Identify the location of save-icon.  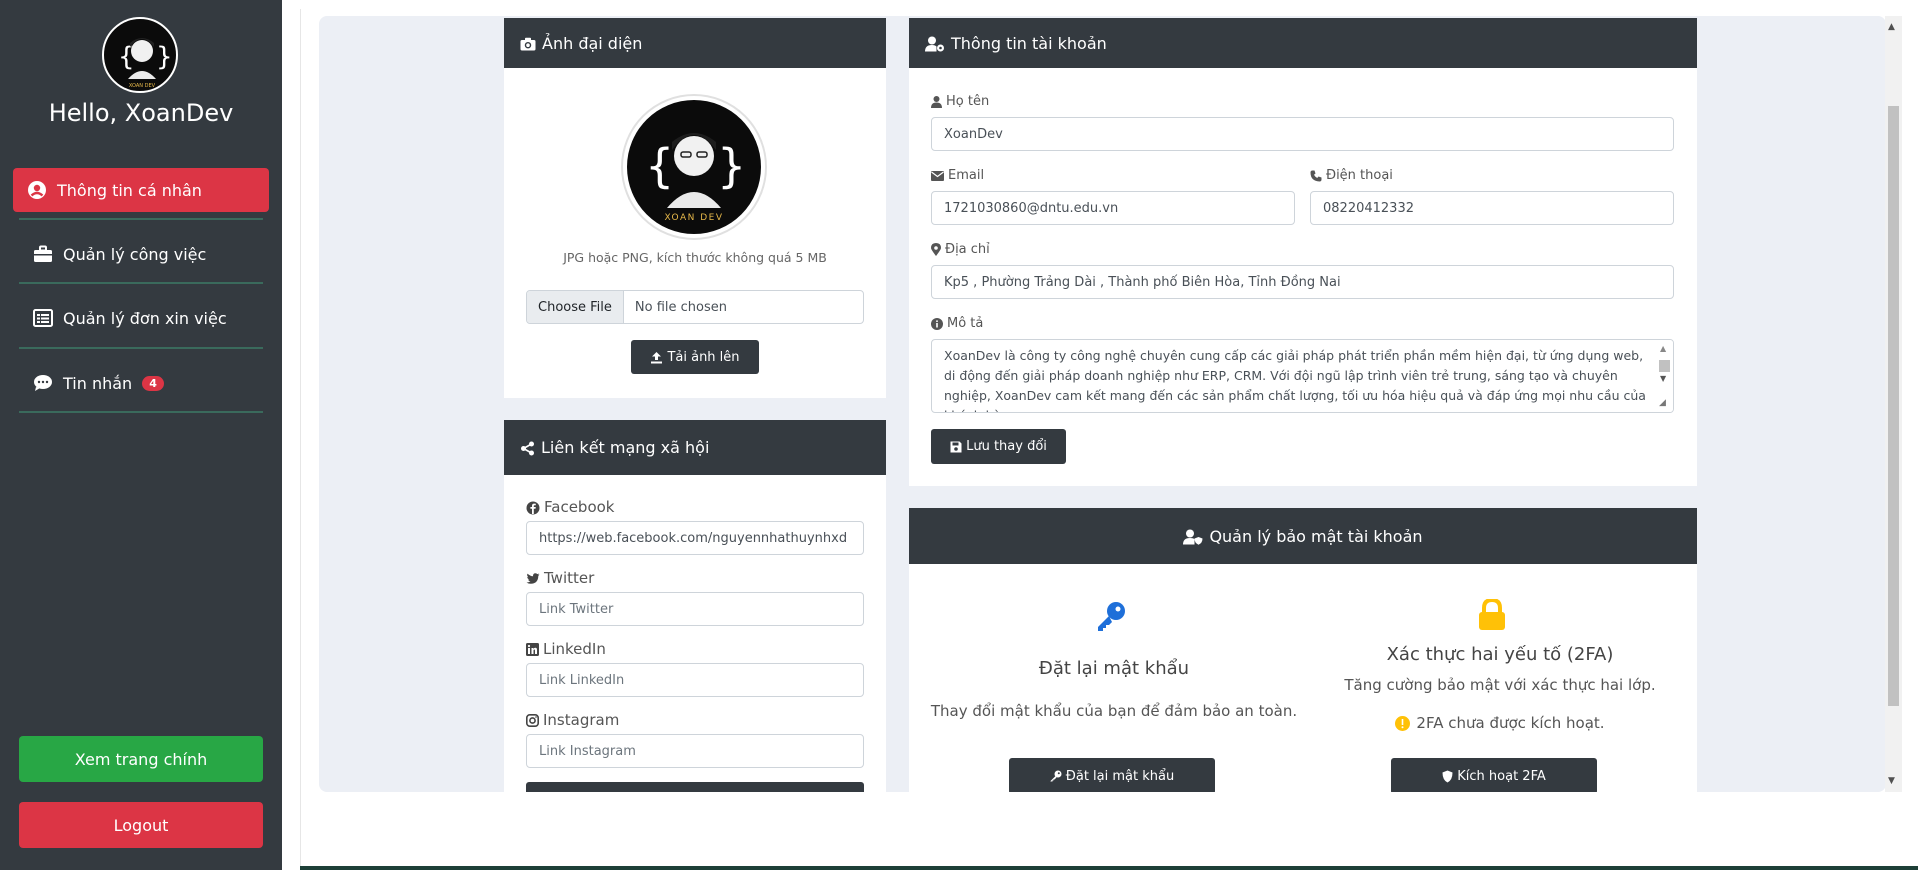
(956, 446).